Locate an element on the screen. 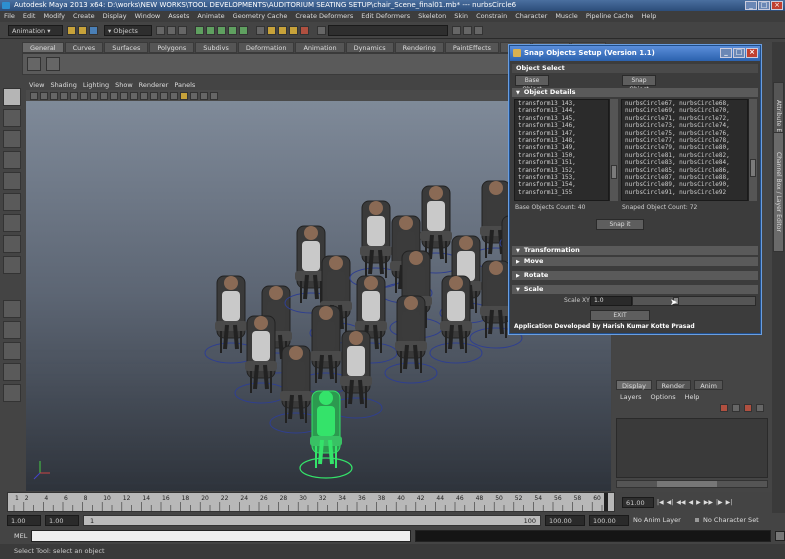  snap-object-item: nurbsCircle85, nurbsCircle86, is located at coordinates (686, 170).